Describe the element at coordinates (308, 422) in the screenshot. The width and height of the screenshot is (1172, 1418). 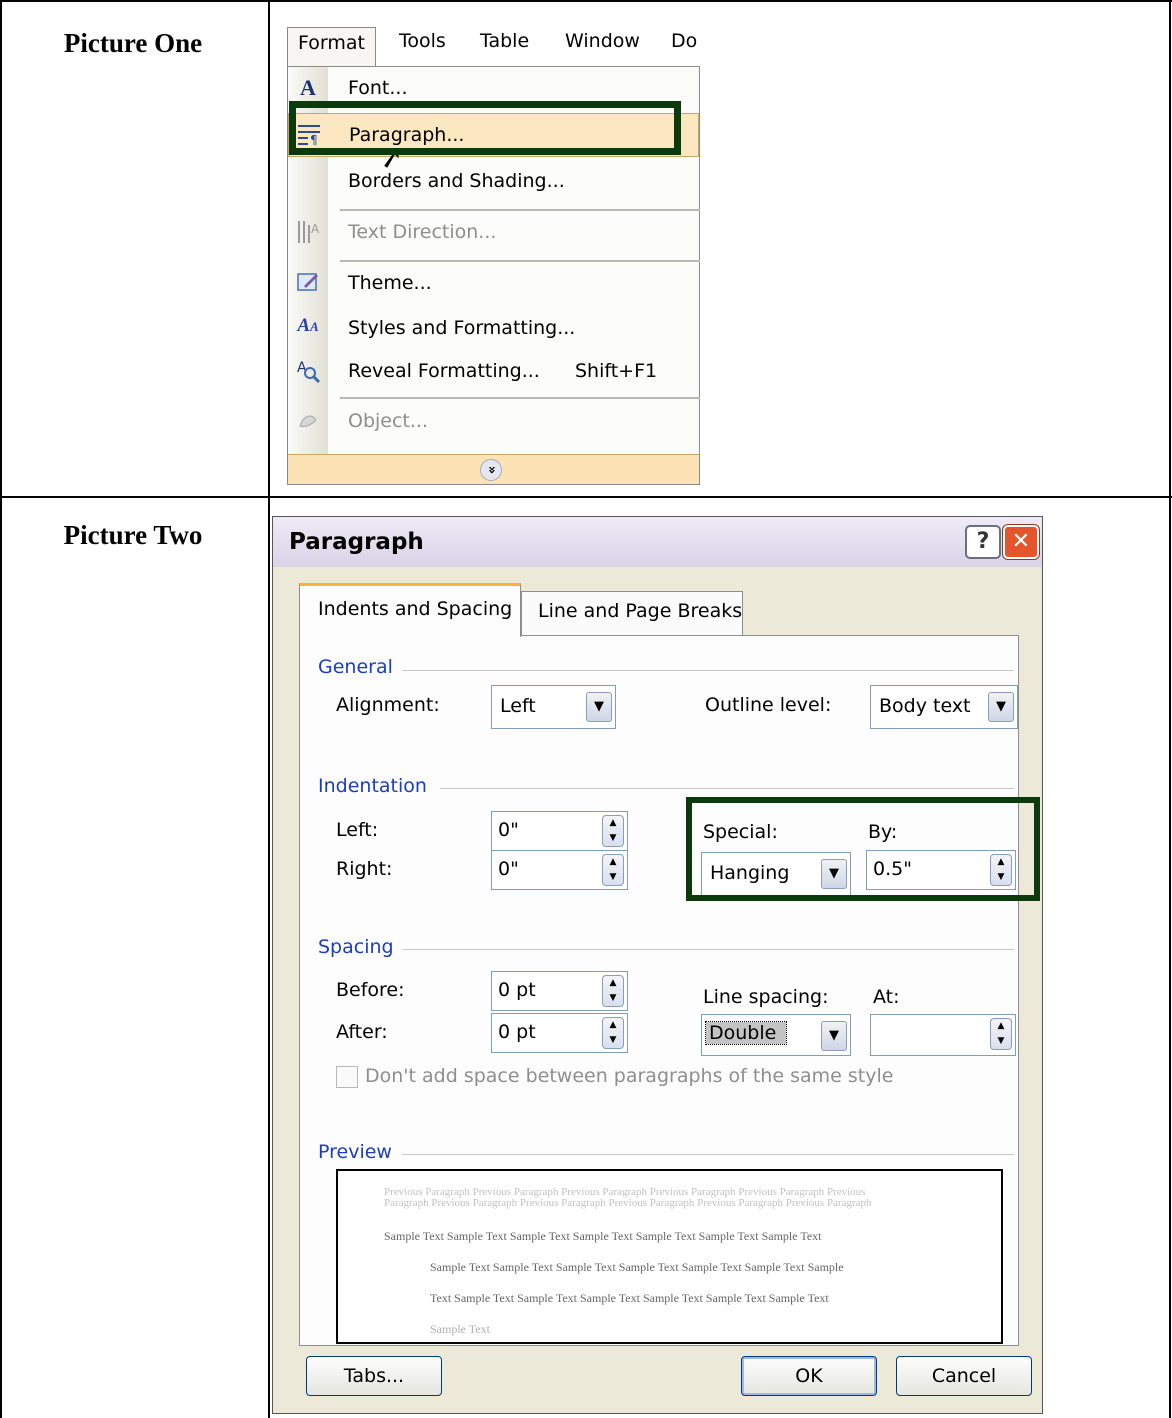
I see `object-icon` at that location.